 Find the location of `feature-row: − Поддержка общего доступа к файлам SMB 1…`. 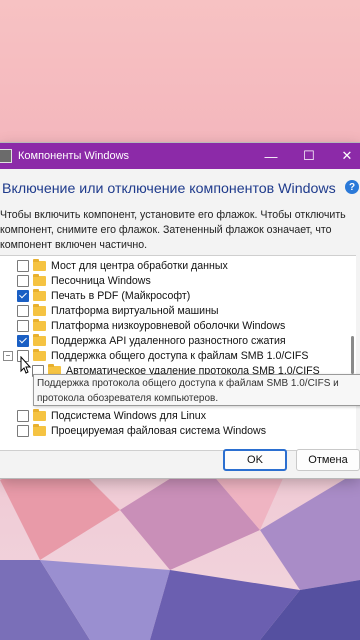

feature-row: − Поддержка общего доступа к файлам SMB 1… is located at coordinates (156, 355).